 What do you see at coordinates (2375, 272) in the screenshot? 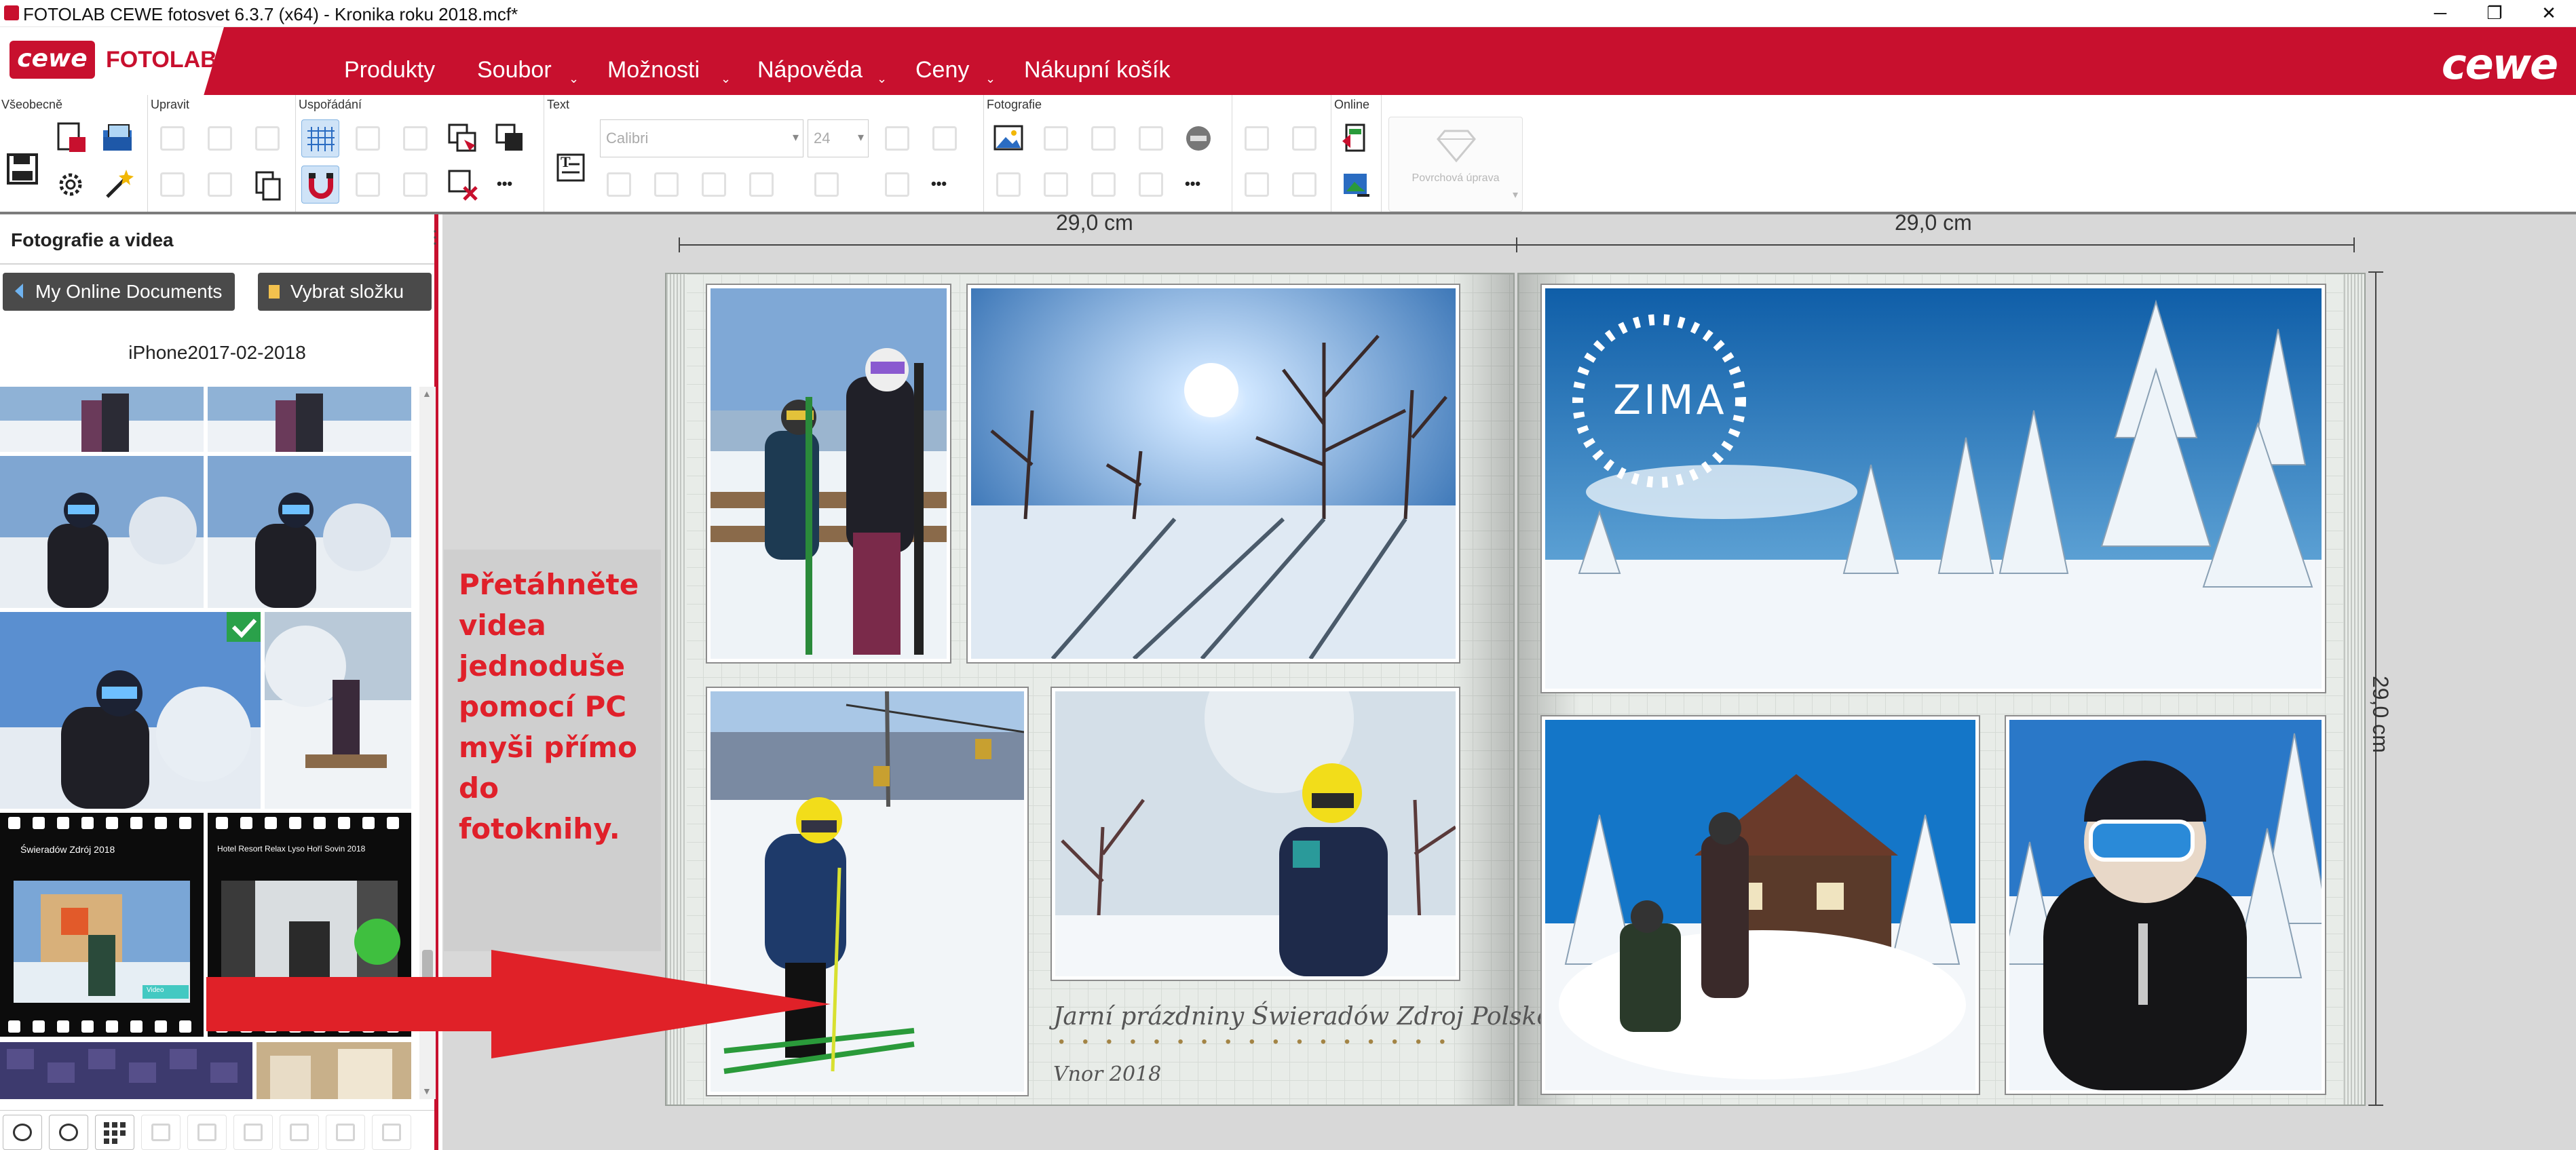
I see `dimension-tick` at bounding box center [2375, 272].